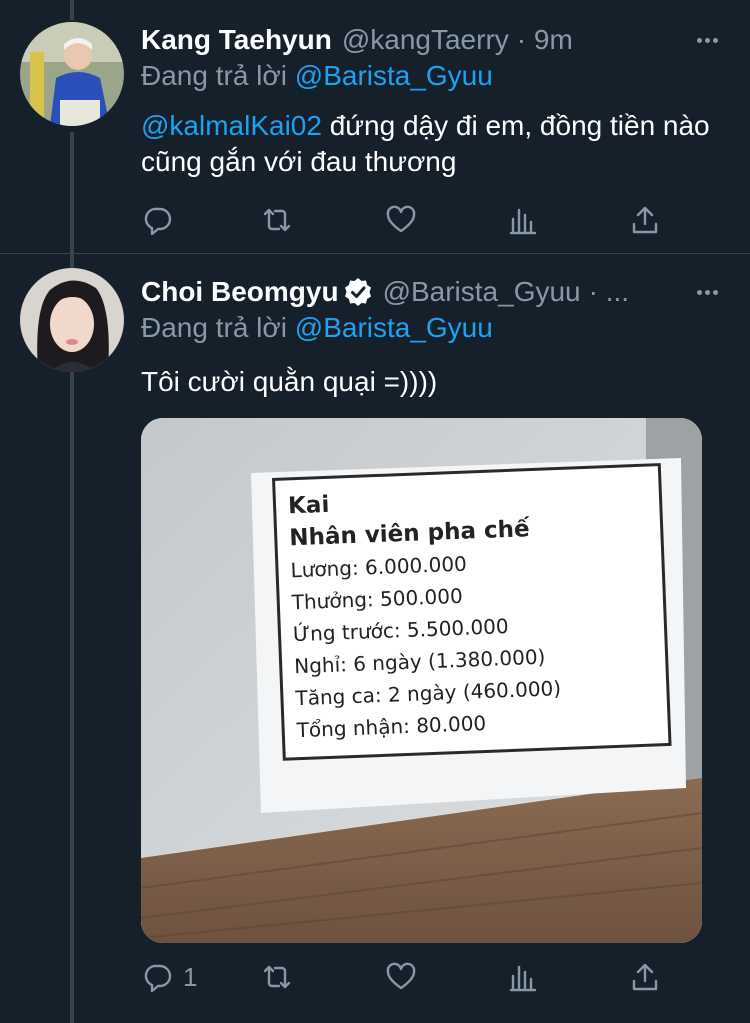 The image size is (750, 1023). I want to click on display-name: Choi Beomgyu, so click(240, 292).